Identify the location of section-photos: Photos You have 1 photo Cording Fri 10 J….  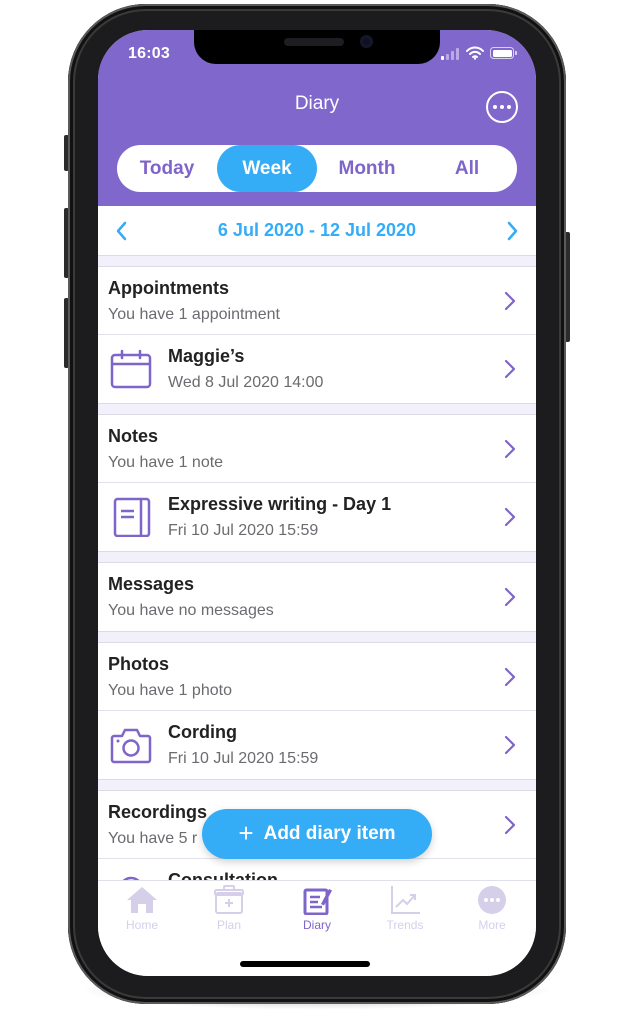
(317, 711).